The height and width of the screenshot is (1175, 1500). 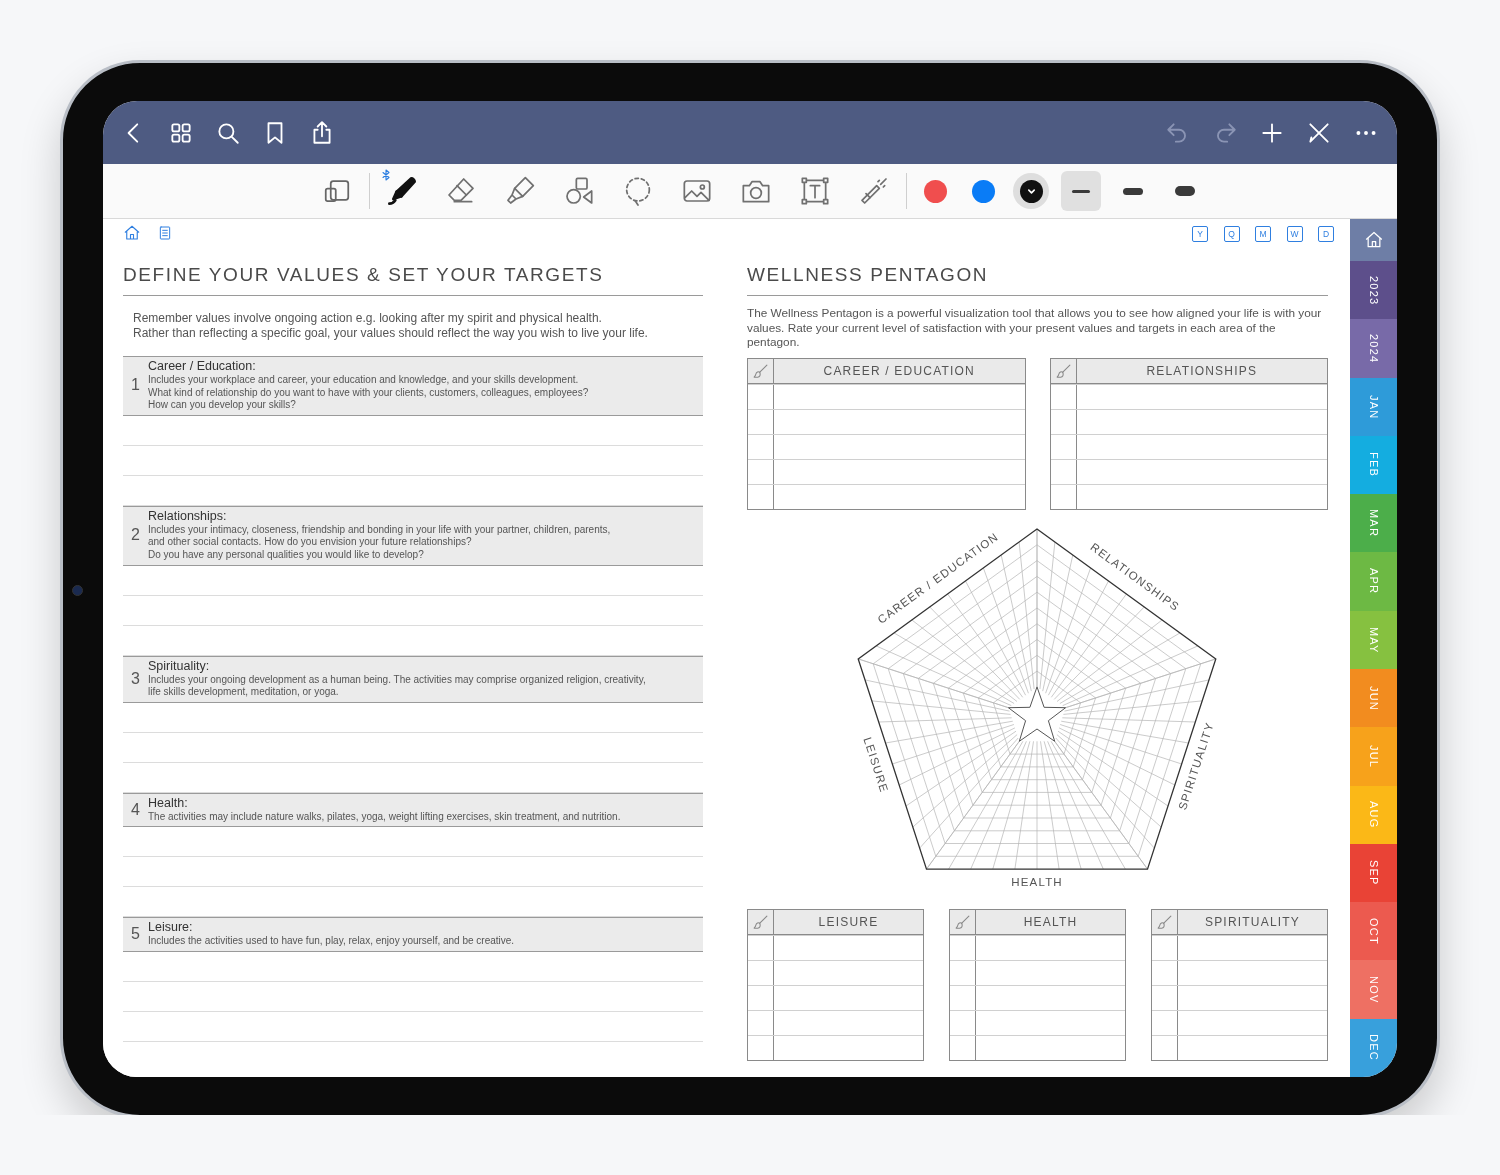 What do you see at coordinates (168, 803) in the screenshot?
I see `section-heading: Health:` at bounding box center [168, 803].